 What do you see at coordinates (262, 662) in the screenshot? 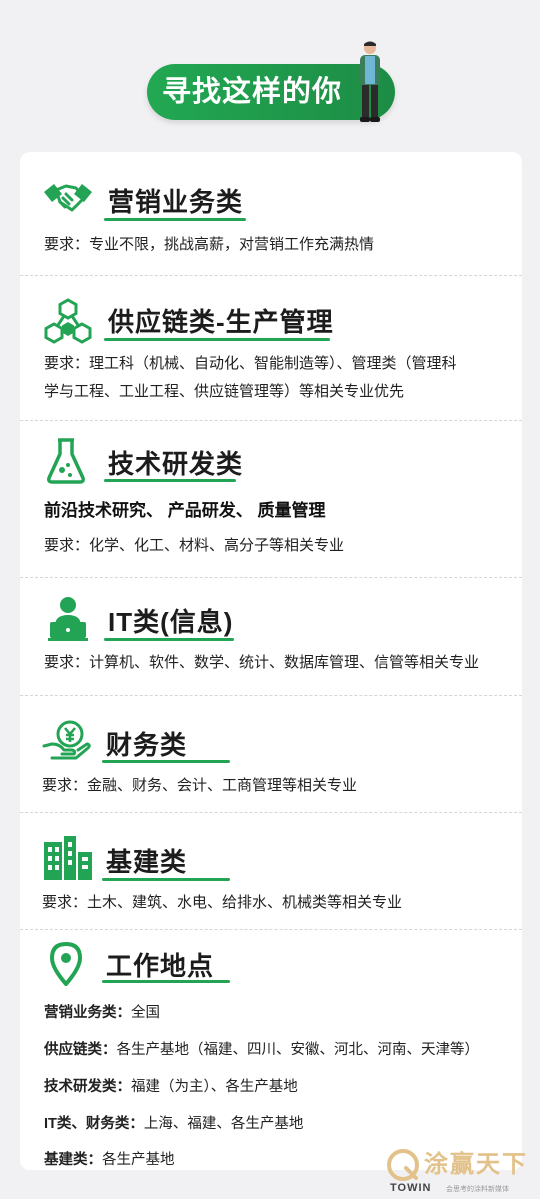
I see `requirement-text: 要求：计算机、软件、数学、统计、数据库管理、信管等相关专业` at bounding box center [262, 662].